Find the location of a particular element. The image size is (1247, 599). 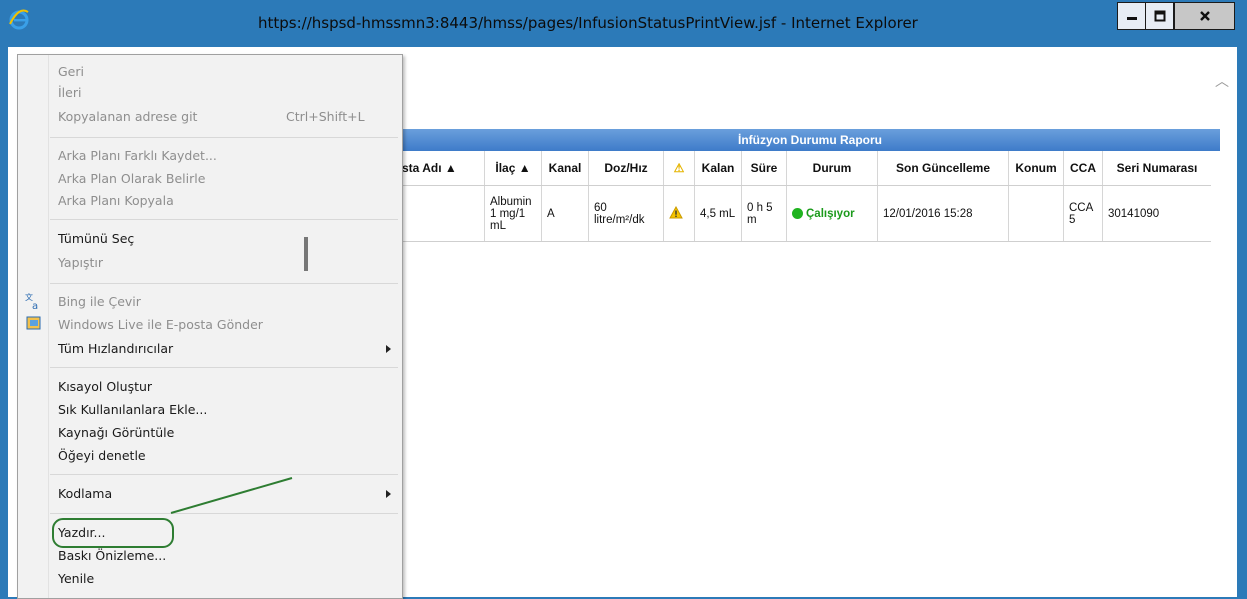

annotation-overlay is located at coordinates (231, 495).